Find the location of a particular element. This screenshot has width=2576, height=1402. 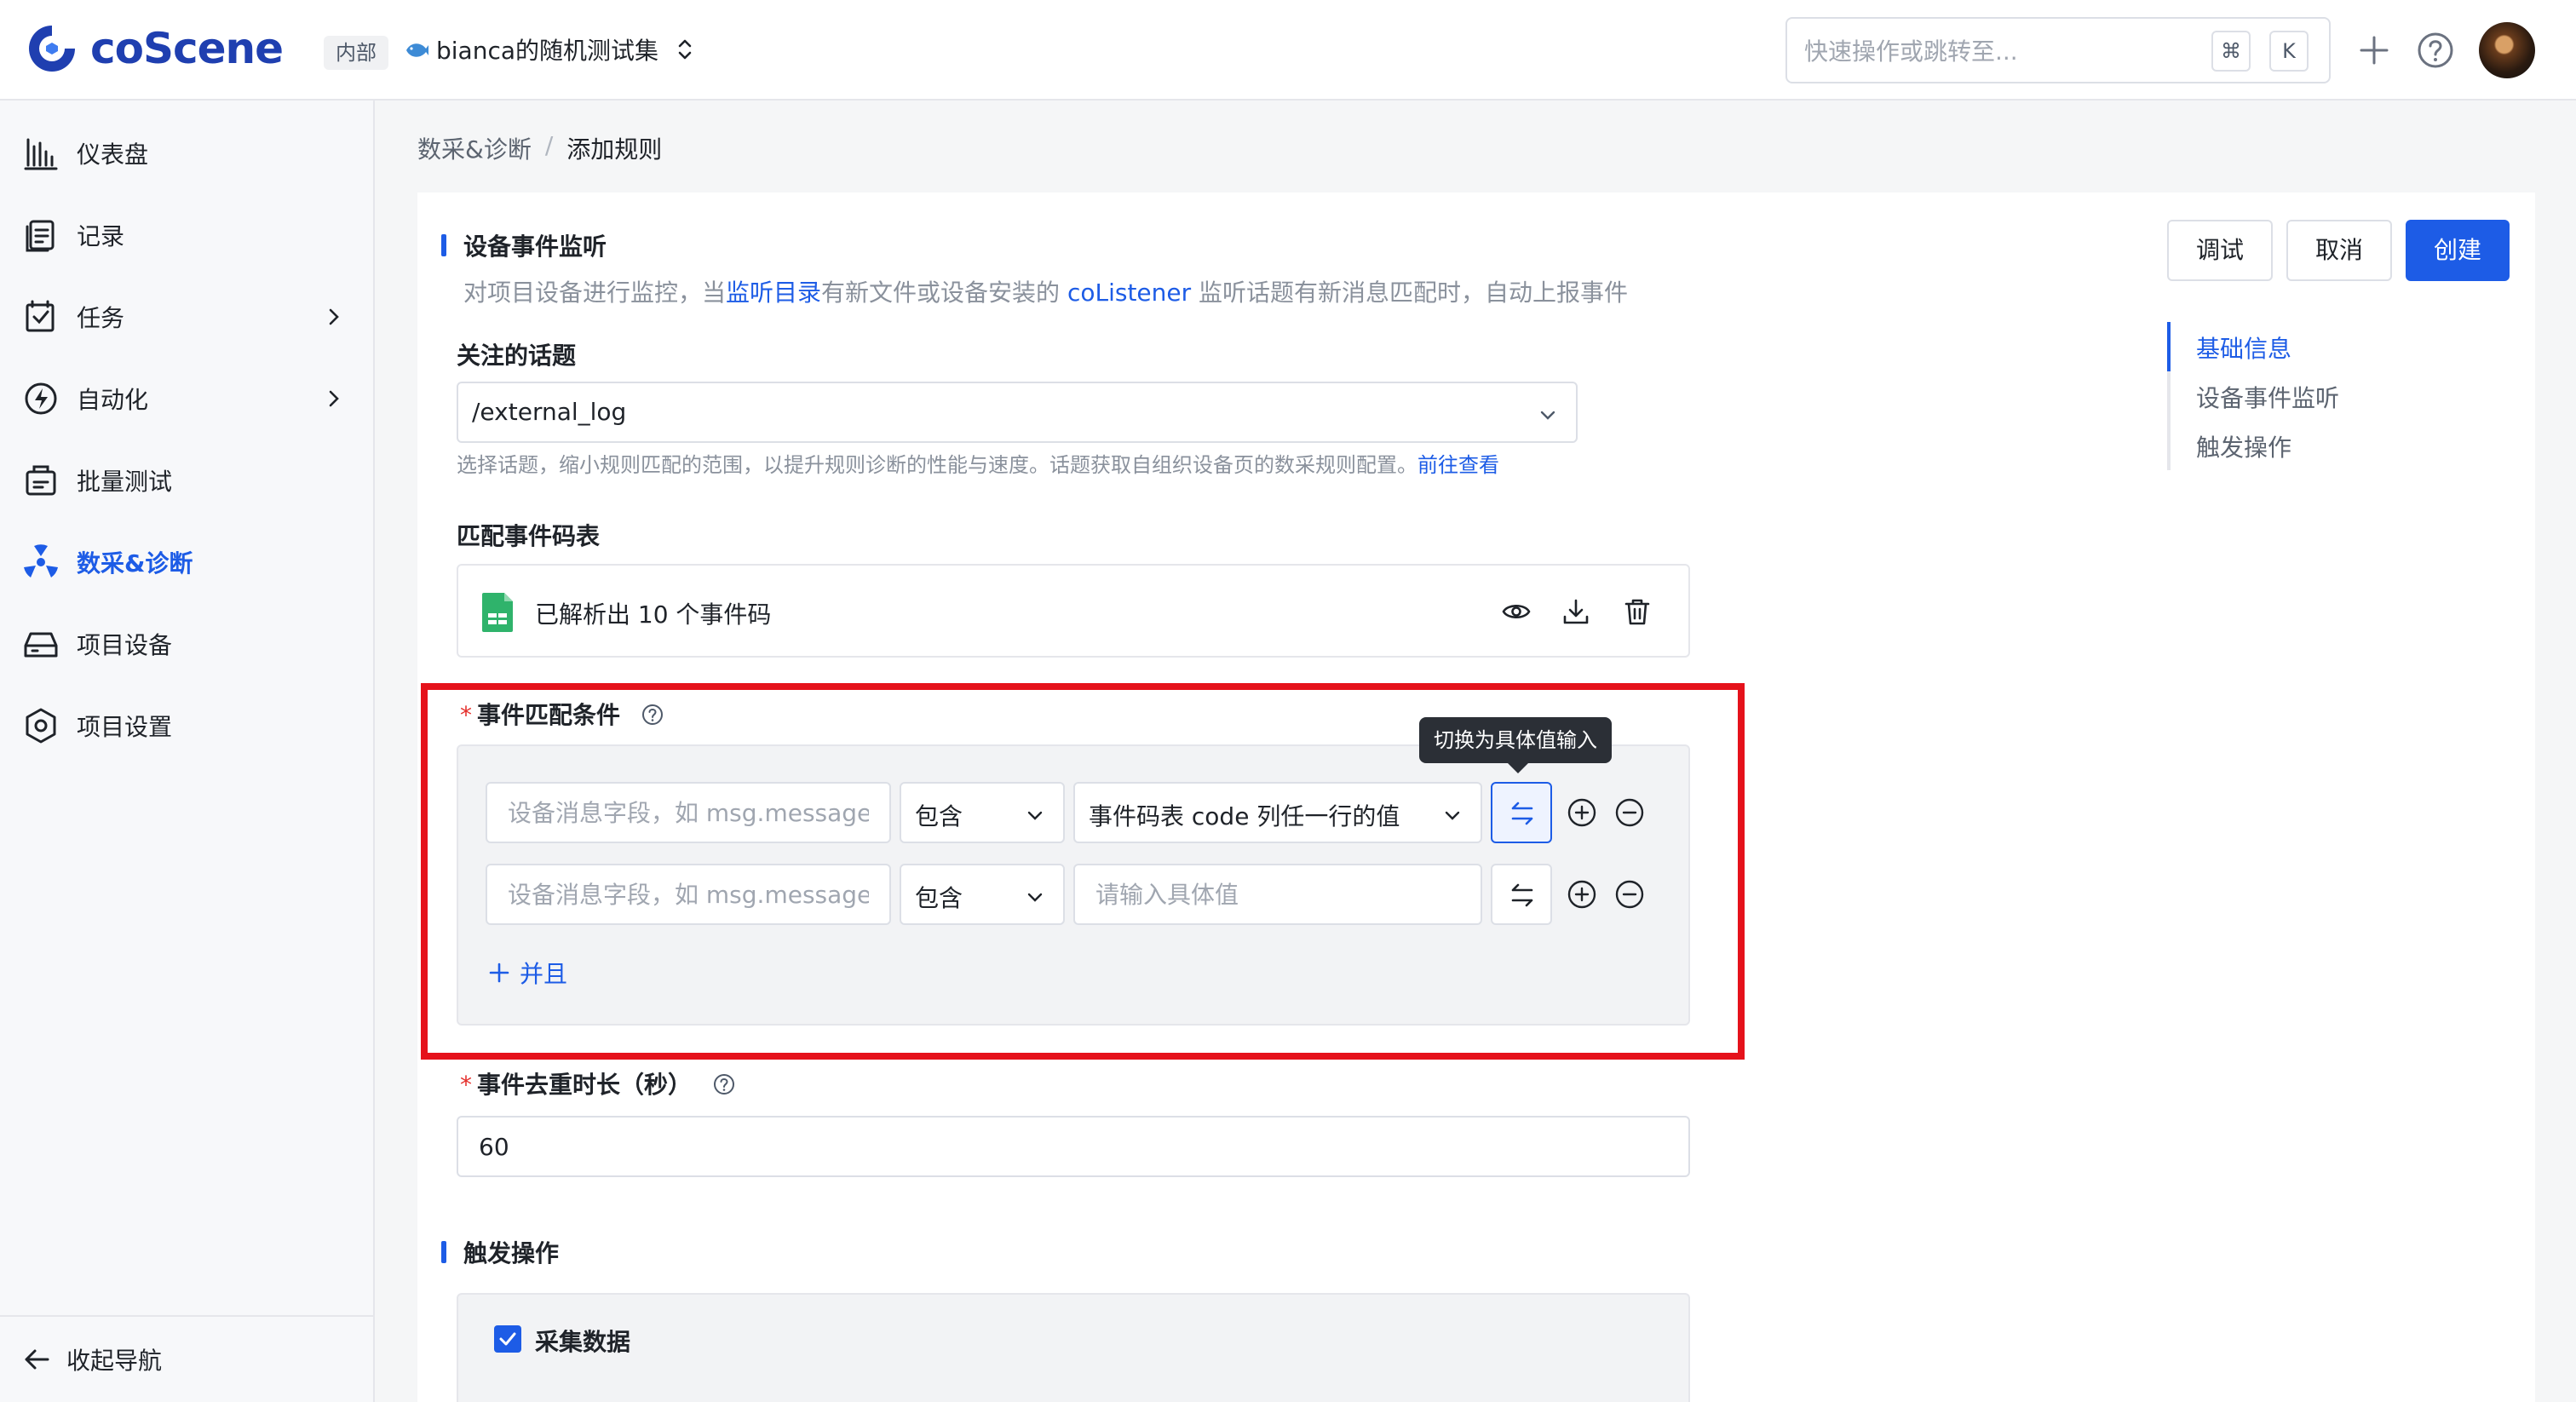

code-table-label: 匹配事件码表 is located at coordinates (529, 536).